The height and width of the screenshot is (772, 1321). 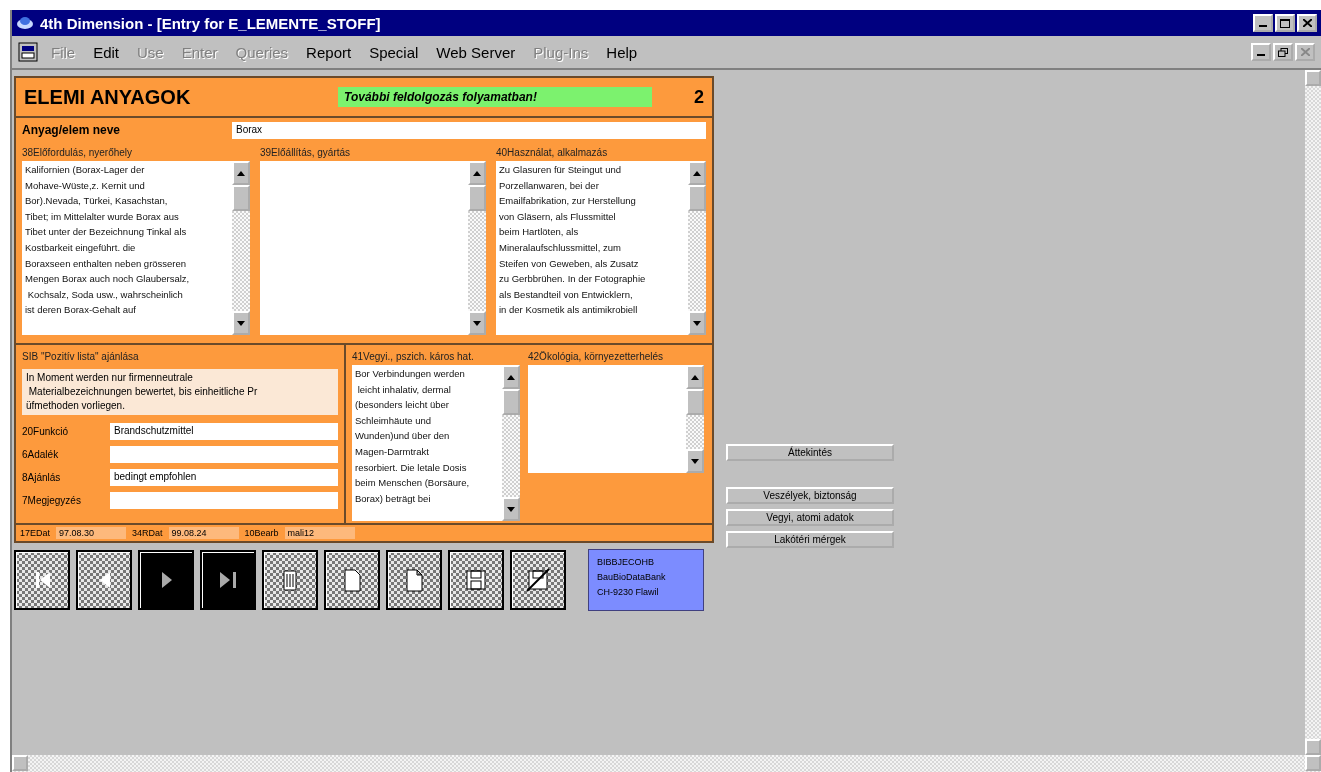 I want to click on menu-item: Report, so click(x=329, y=52).